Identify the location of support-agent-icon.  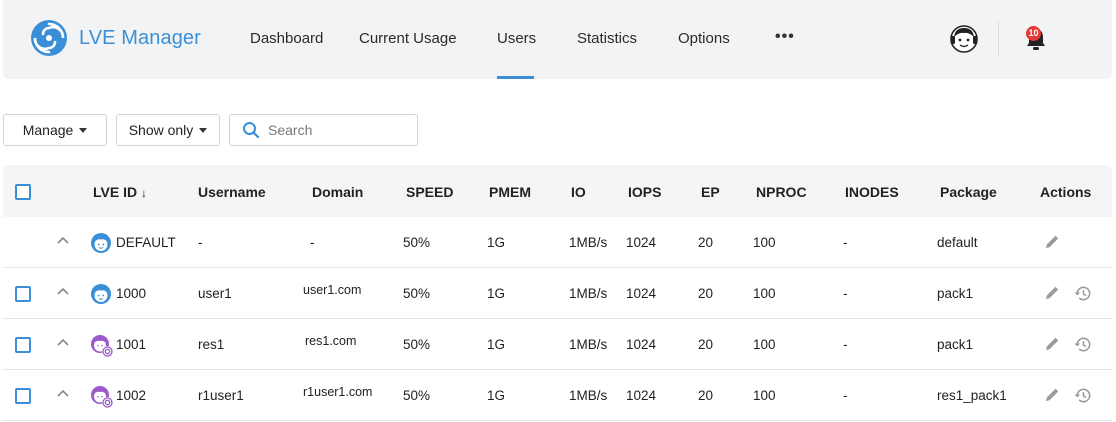
(964, 39).